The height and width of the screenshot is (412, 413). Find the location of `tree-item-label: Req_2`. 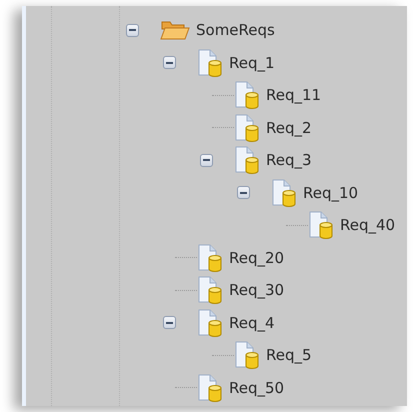

tree-item-label: Req_2 is located at coordinates (289, 127).